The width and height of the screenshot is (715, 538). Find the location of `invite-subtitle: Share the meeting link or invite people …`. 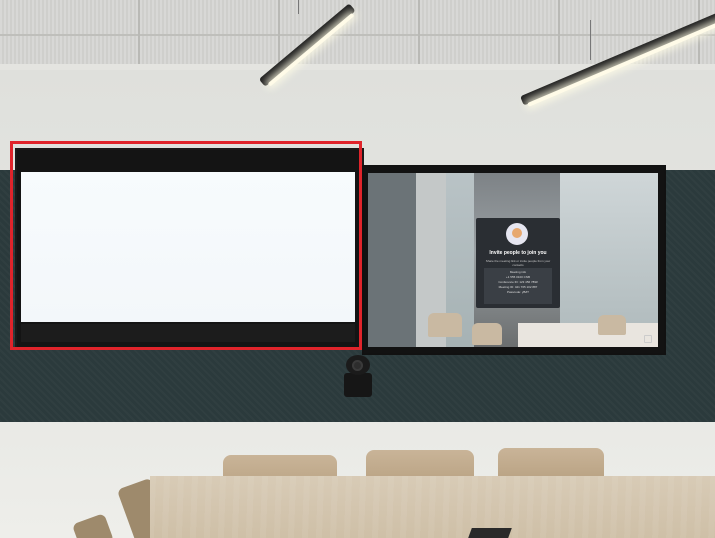

invite-subtitle: Share the meeting link or invite people … is located at coordinates (518, 263).